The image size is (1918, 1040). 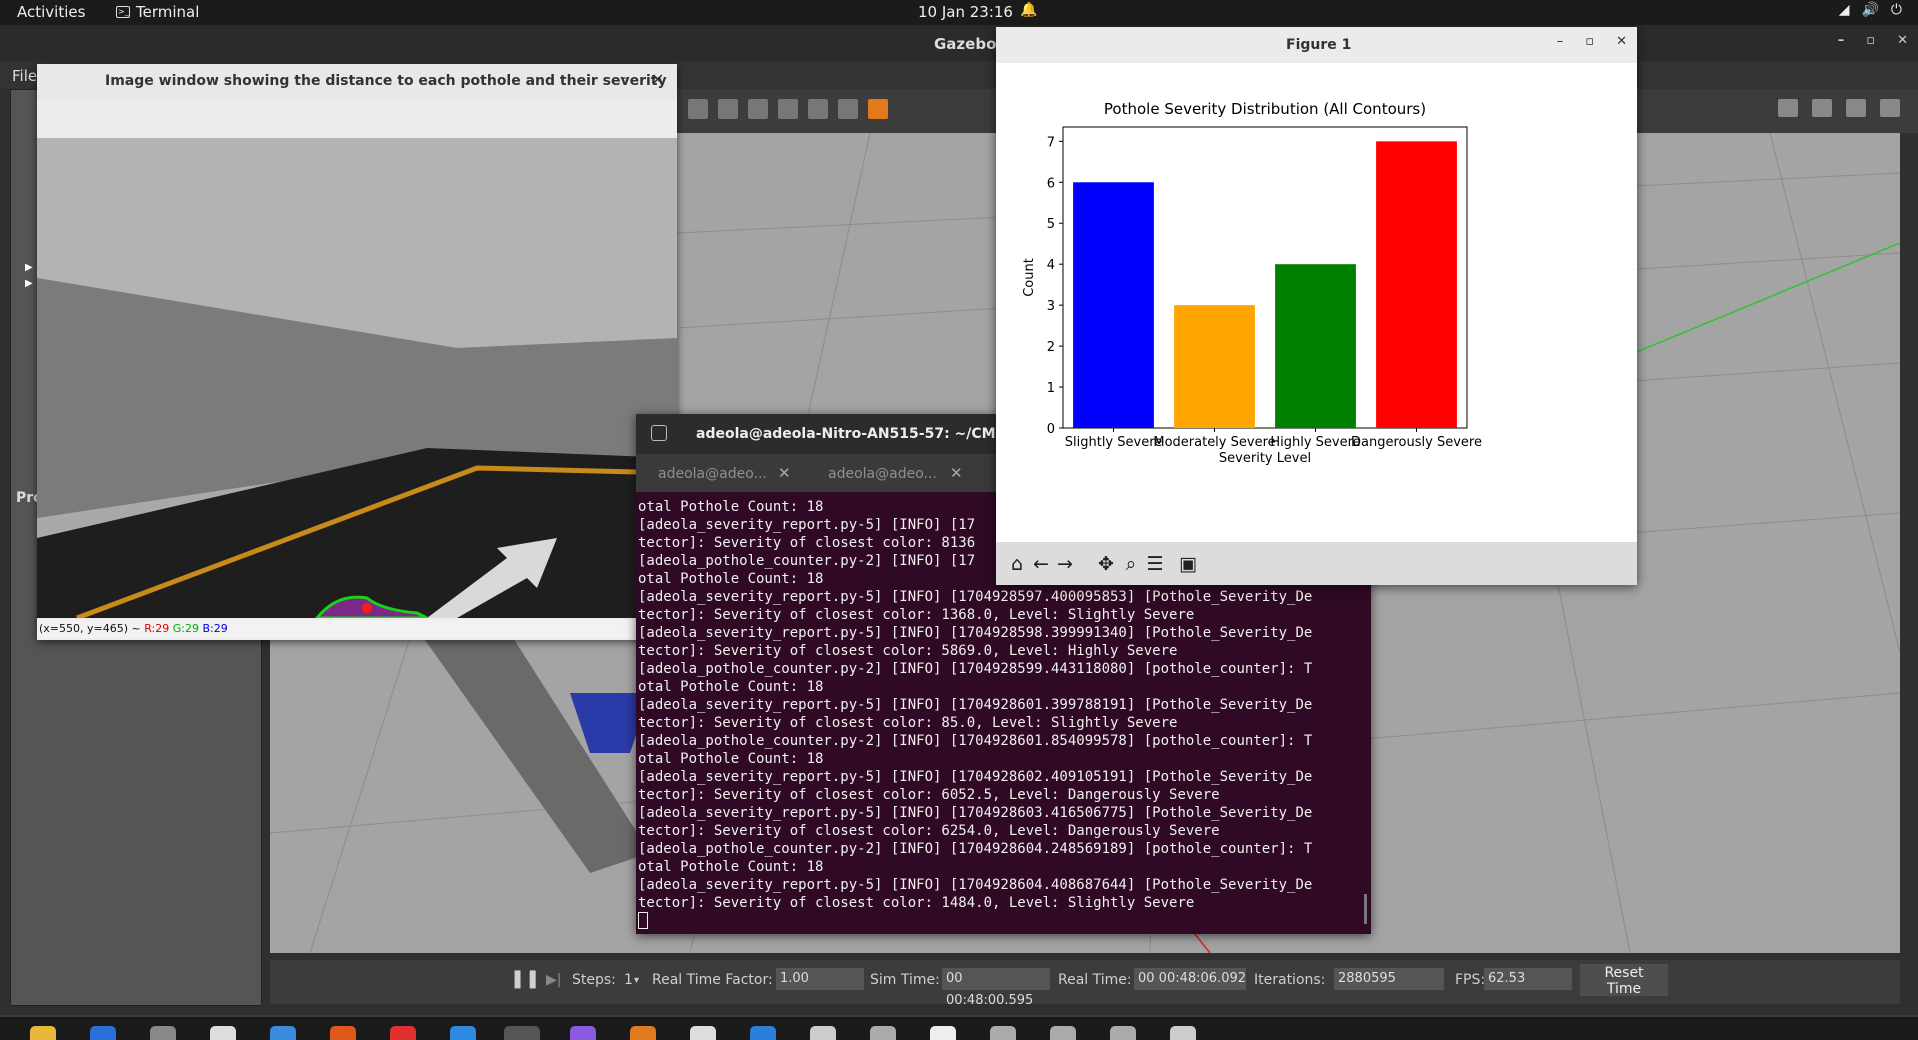 What do you see at coordinates (1041, 564) in the screenshot?
I see `back-icon: ←` at bounding box center [1041, 564].